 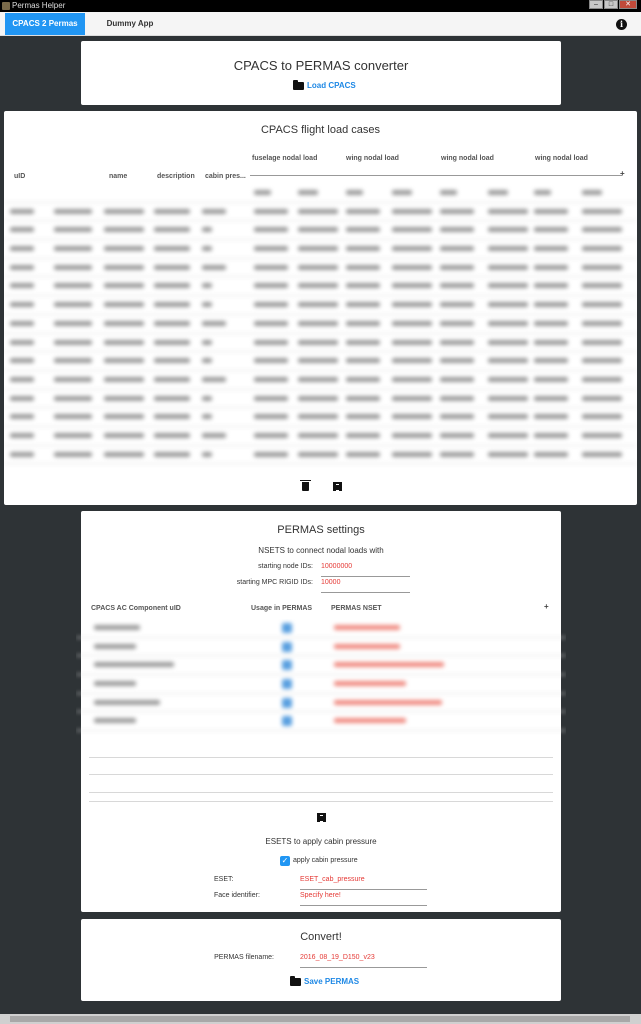 What do you see at coordinates (130, 24) in the screenshot?
I see `tab-dummy-app: Dummy App` at bounding box center [130, 24].